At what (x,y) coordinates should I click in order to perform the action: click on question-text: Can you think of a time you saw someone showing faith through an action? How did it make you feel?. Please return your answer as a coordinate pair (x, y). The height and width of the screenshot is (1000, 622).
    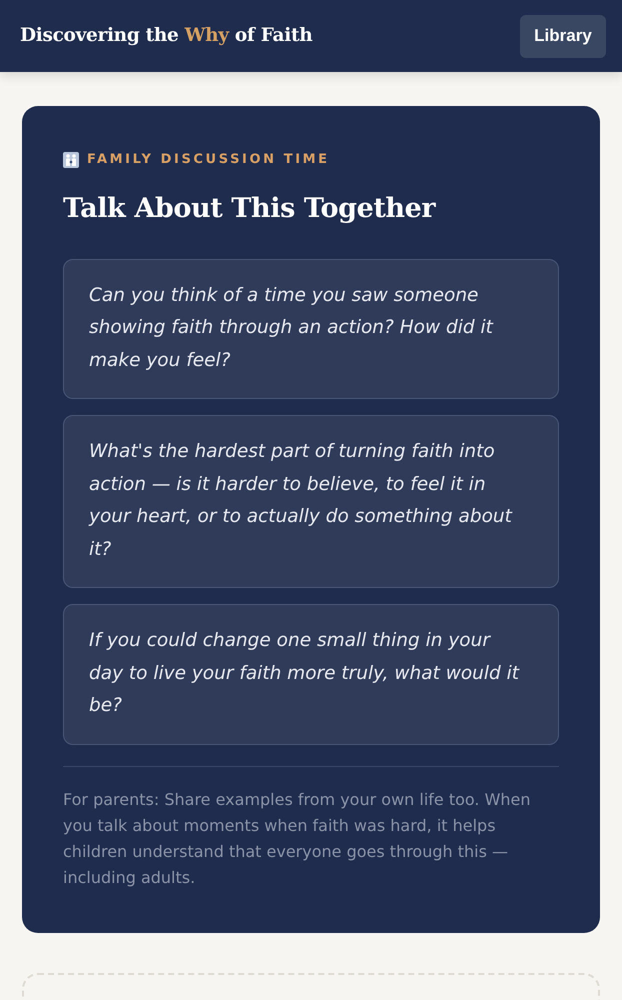
    Looking at the image, I should click on (291, 328).